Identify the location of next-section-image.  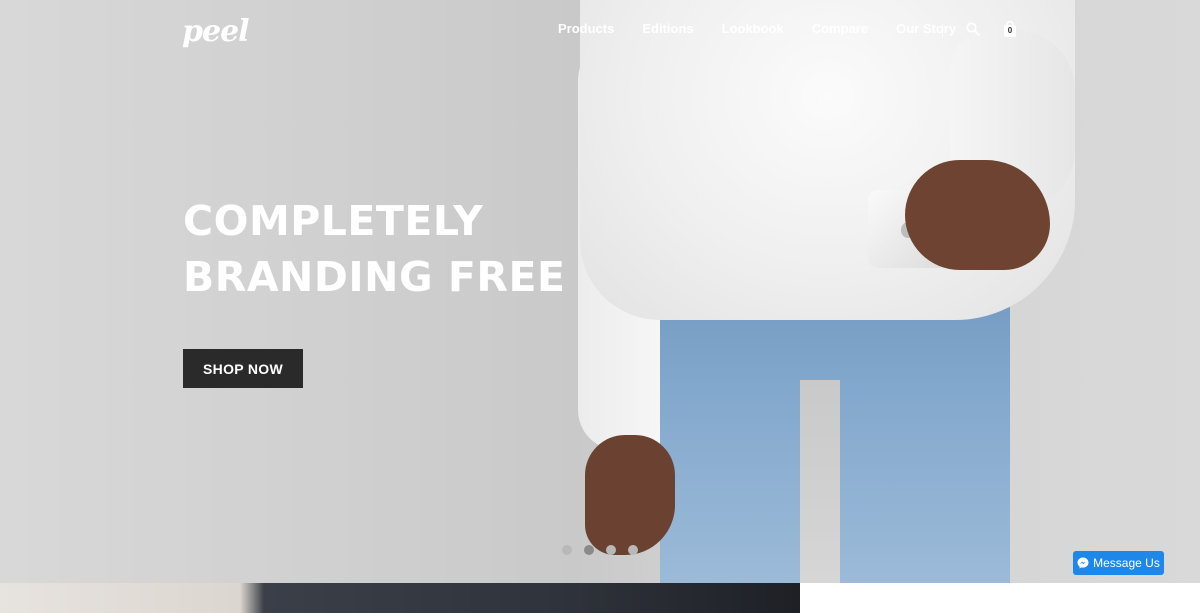
(400, 598).